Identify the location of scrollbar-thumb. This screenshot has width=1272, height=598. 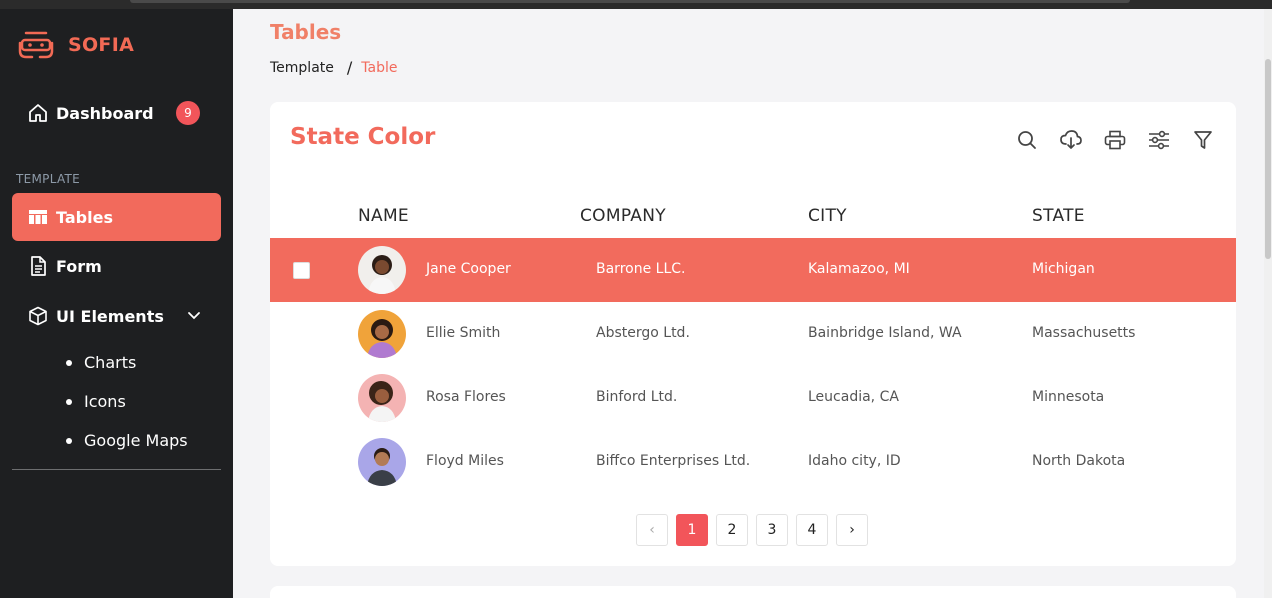
(1268, 159).